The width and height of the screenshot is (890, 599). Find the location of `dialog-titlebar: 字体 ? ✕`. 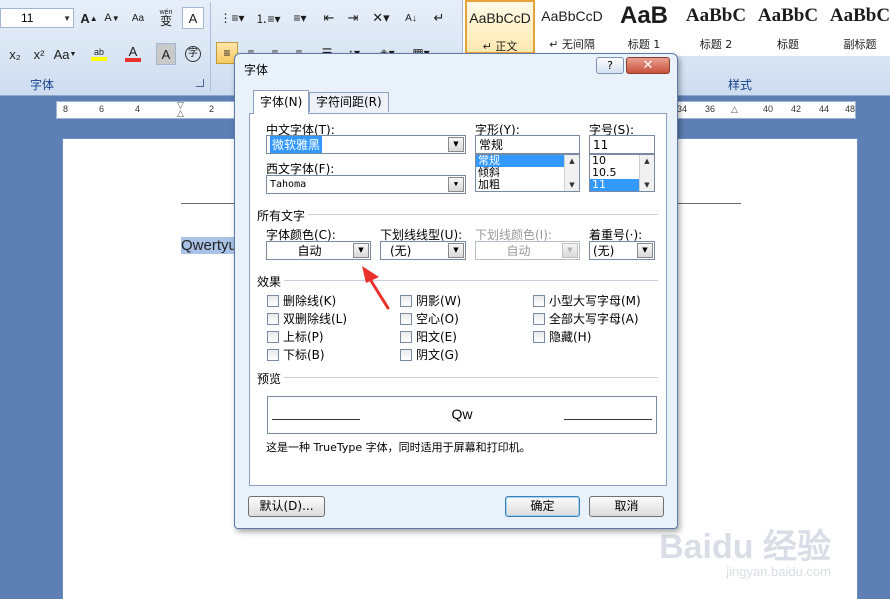

dialog-titlebar: 字体 ? ✕ is located at coordinates (456, 67).